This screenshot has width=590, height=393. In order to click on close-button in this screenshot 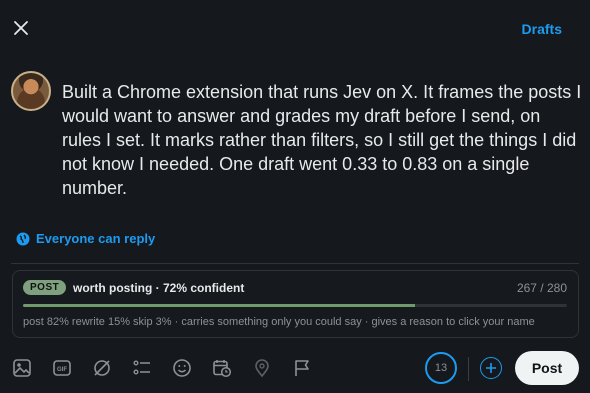, I will do `click(21, 28)`.